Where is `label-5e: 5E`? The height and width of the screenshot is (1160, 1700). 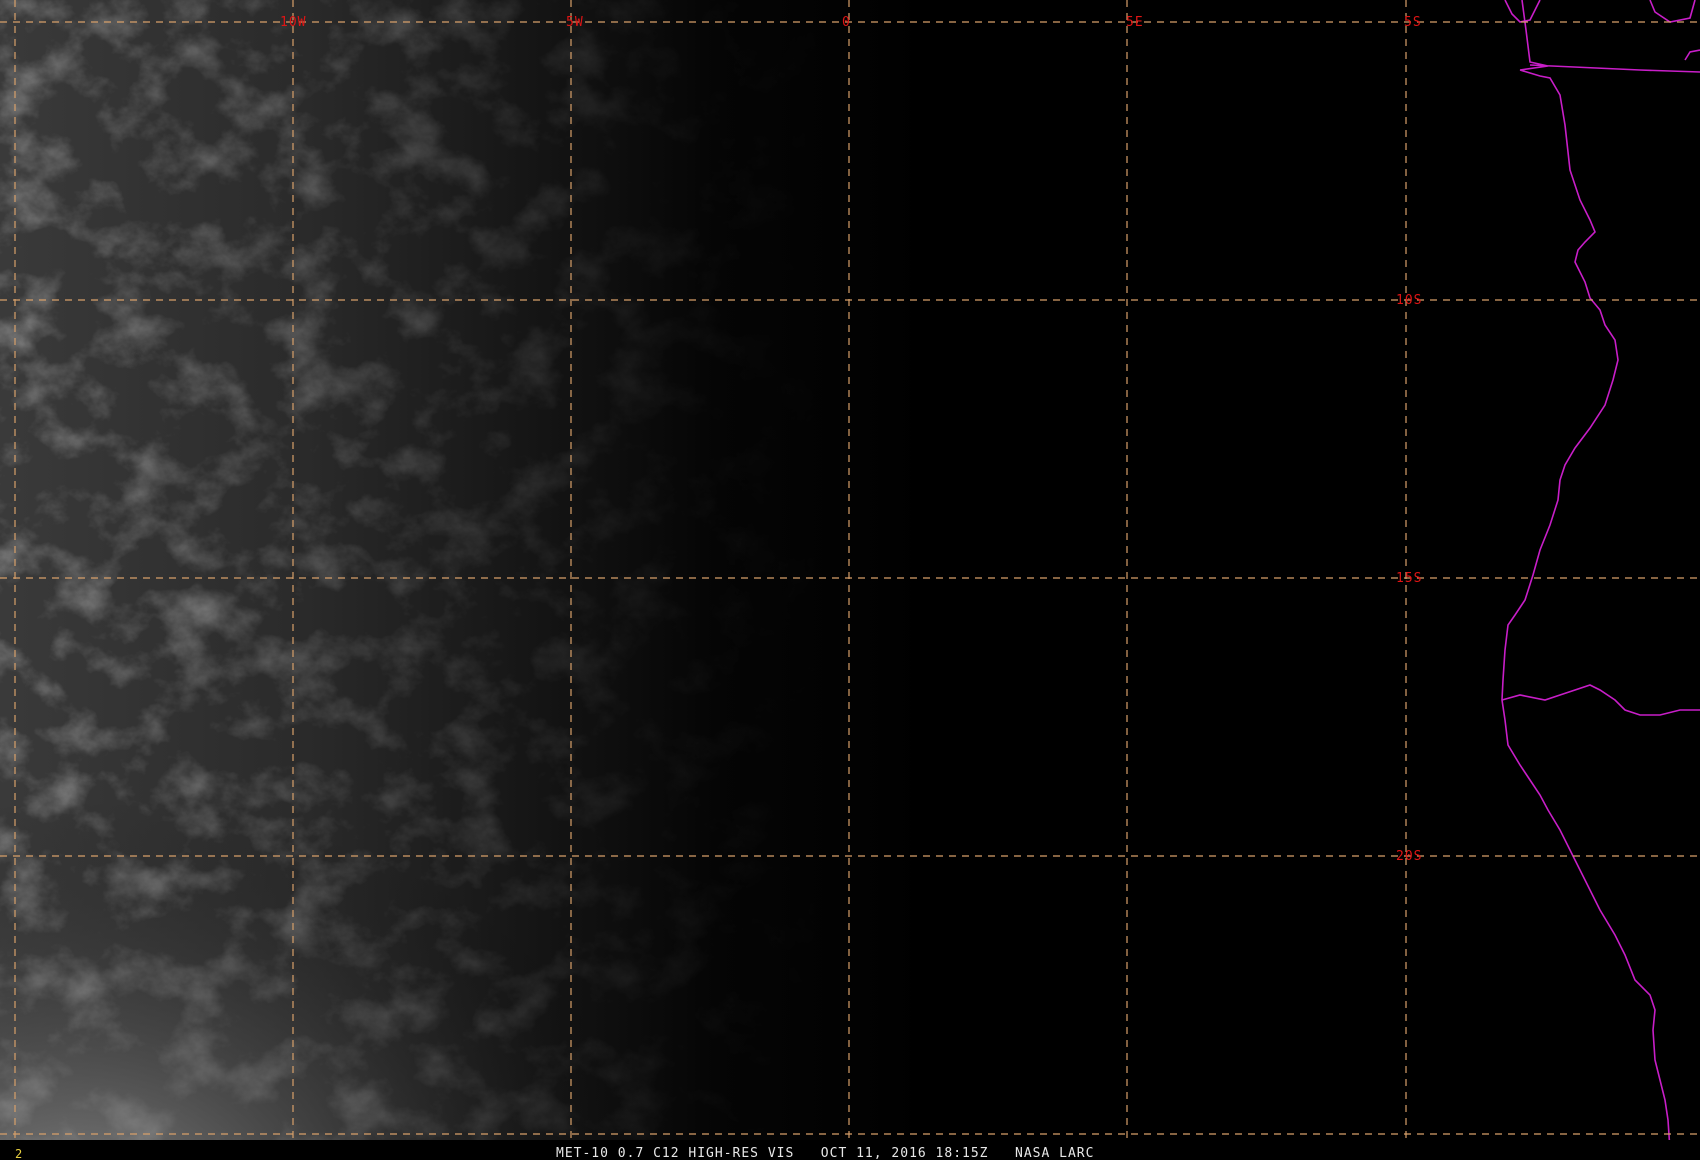 label-5e: 5E is located at coordinates (1135, 22).